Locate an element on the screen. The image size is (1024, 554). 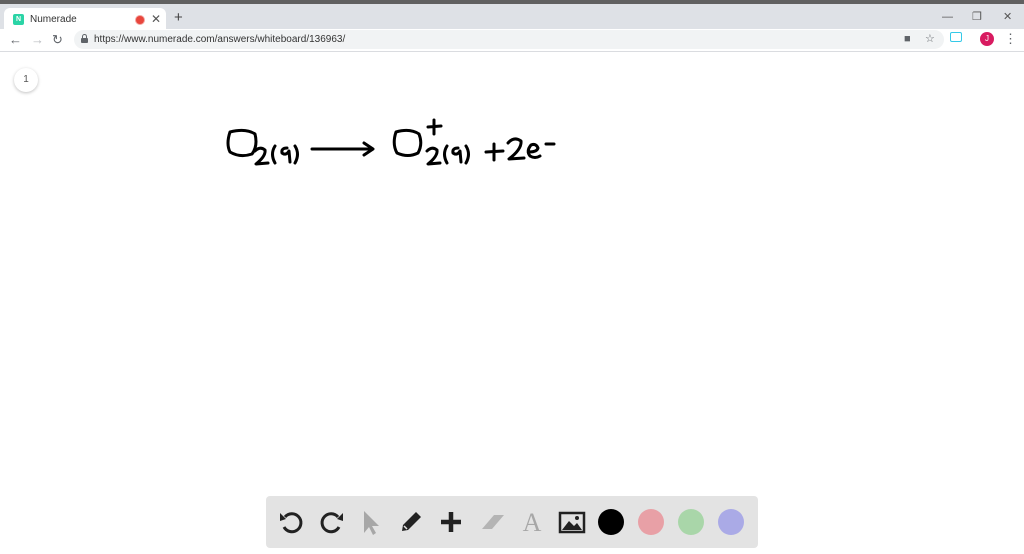
drawing-toolbar: A is located at coordinates (512, 522).